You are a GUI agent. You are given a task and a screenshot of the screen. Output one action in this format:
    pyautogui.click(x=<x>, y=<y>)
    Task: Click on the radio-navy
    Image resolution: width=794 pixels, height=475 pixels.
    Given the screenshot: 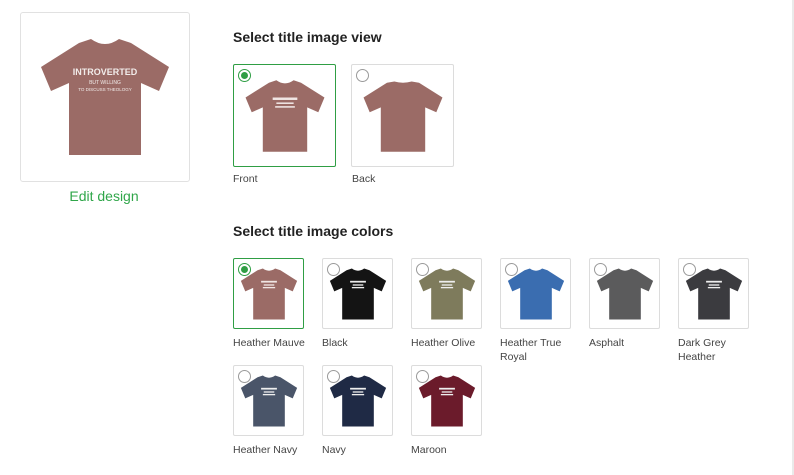 What is the action you would take?
    pyautogui.click(x=333, y=376)
    